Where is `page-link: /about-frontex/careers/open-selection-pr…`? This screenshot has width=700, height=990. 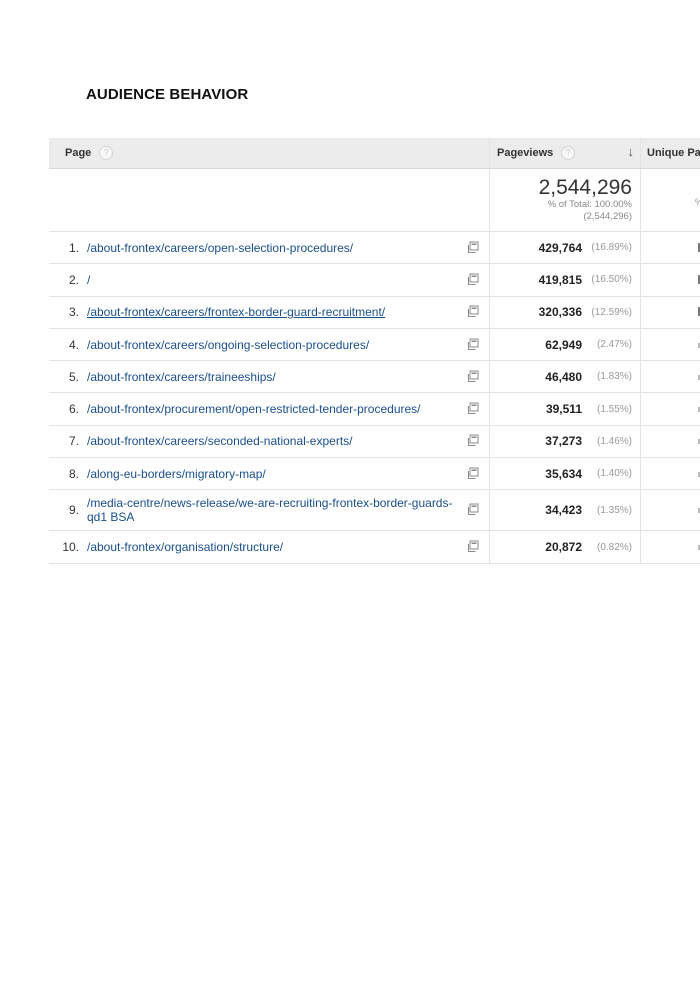 page-link: /about-frontex/careers/open-selection-pr… is located at coordinates (284, 248).